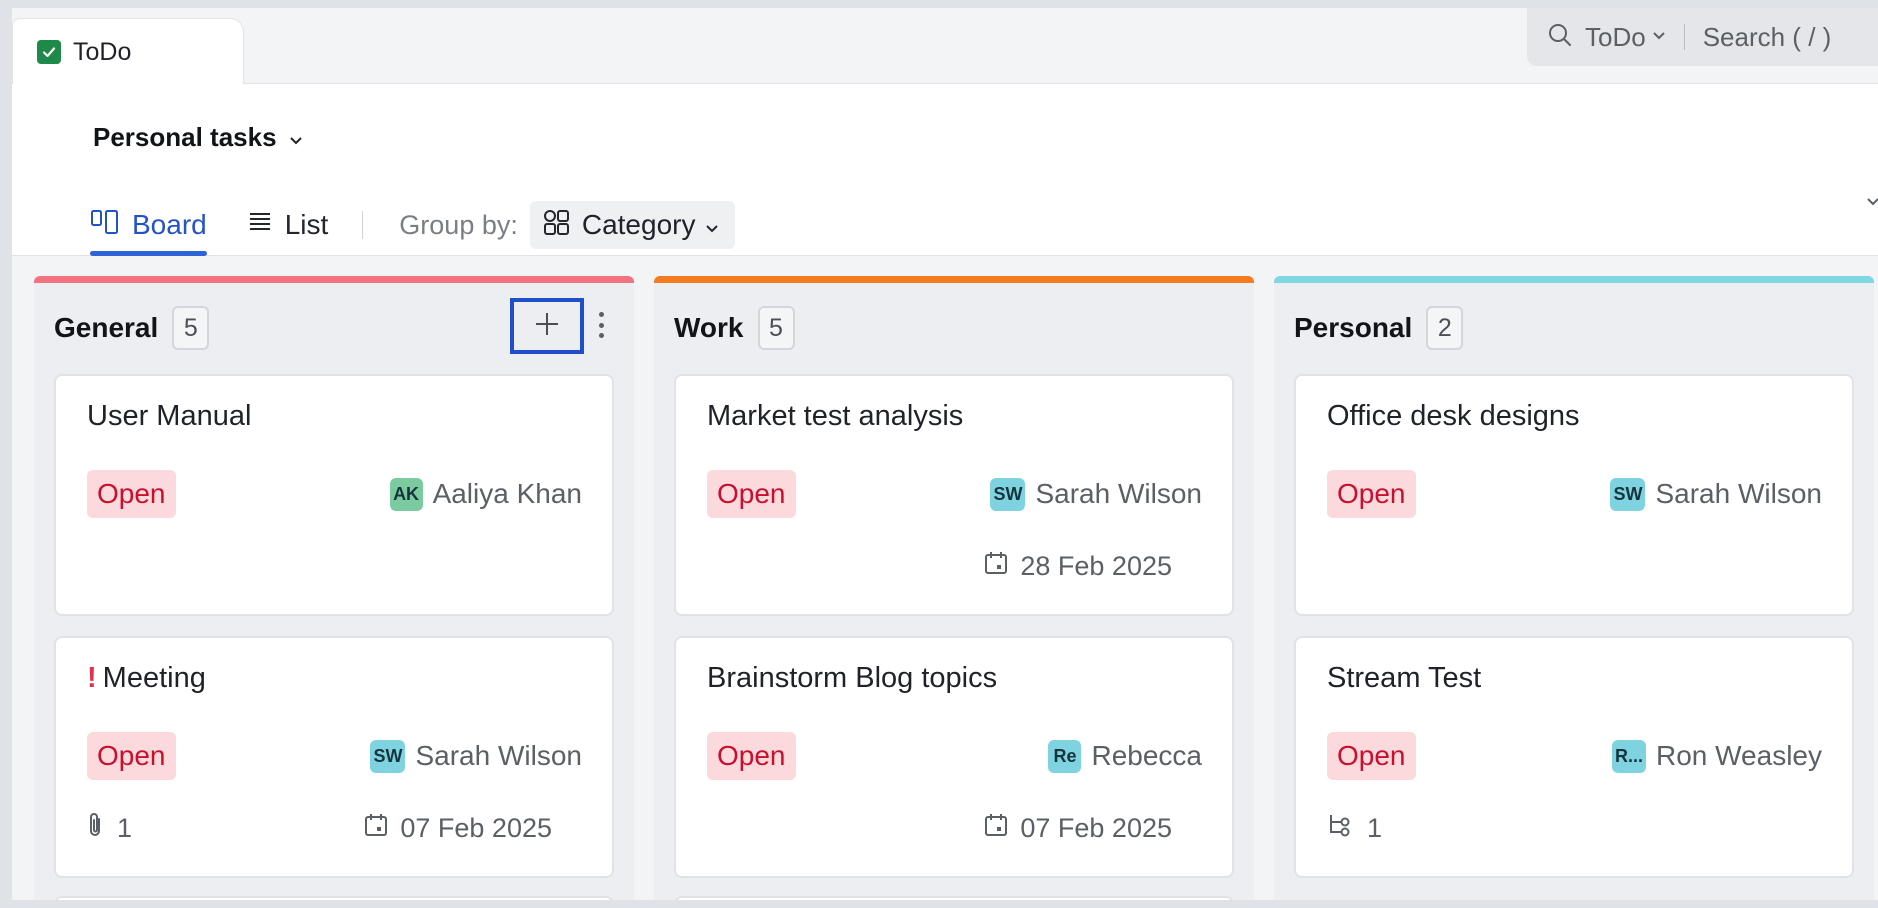 This screenshot has height=908, width=1878. Describe the element at coordinates (266, 225) in the screenshot. I see `list-icon` at that location.